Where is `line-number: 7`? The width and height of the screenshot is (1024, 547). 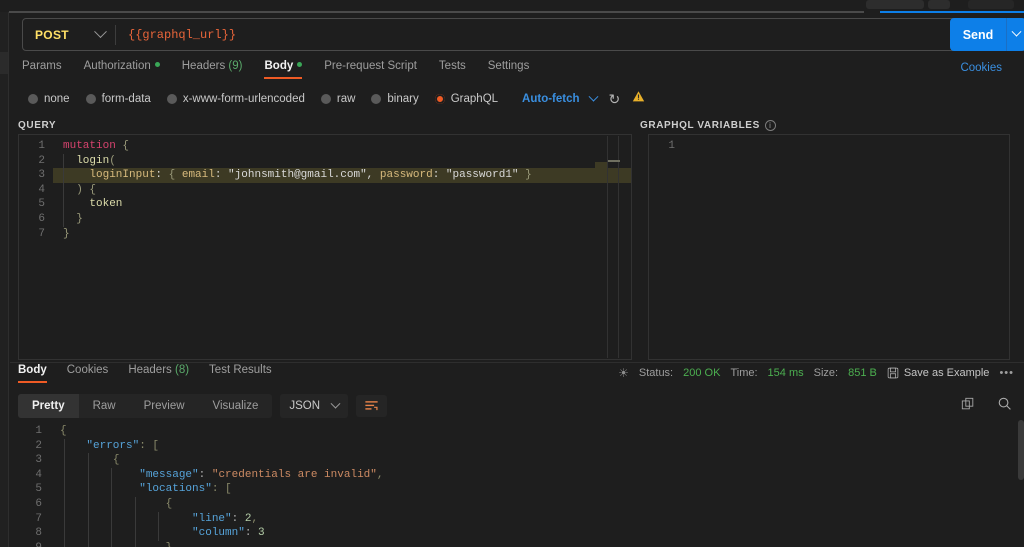 line-number: 7 is located at coordinates (38, 518).